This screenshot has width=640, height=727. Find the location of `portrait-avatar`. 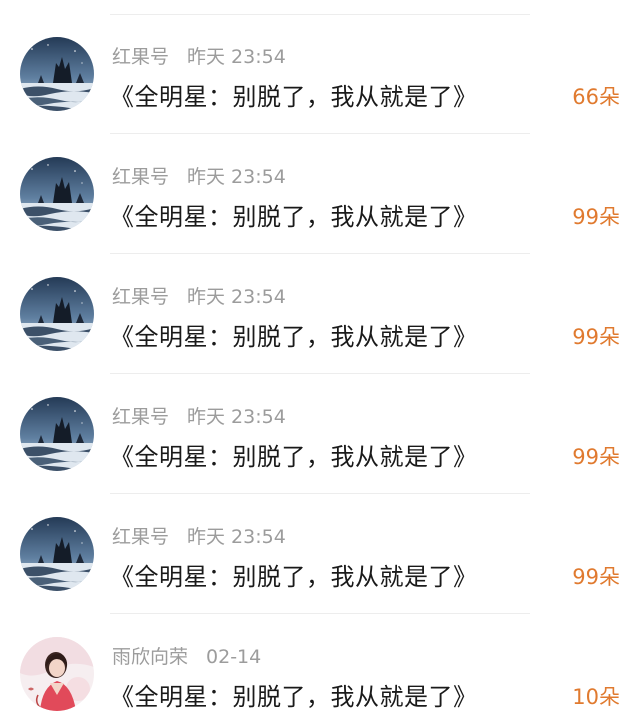

portrait-avatar is located at coordinates (57, 674).